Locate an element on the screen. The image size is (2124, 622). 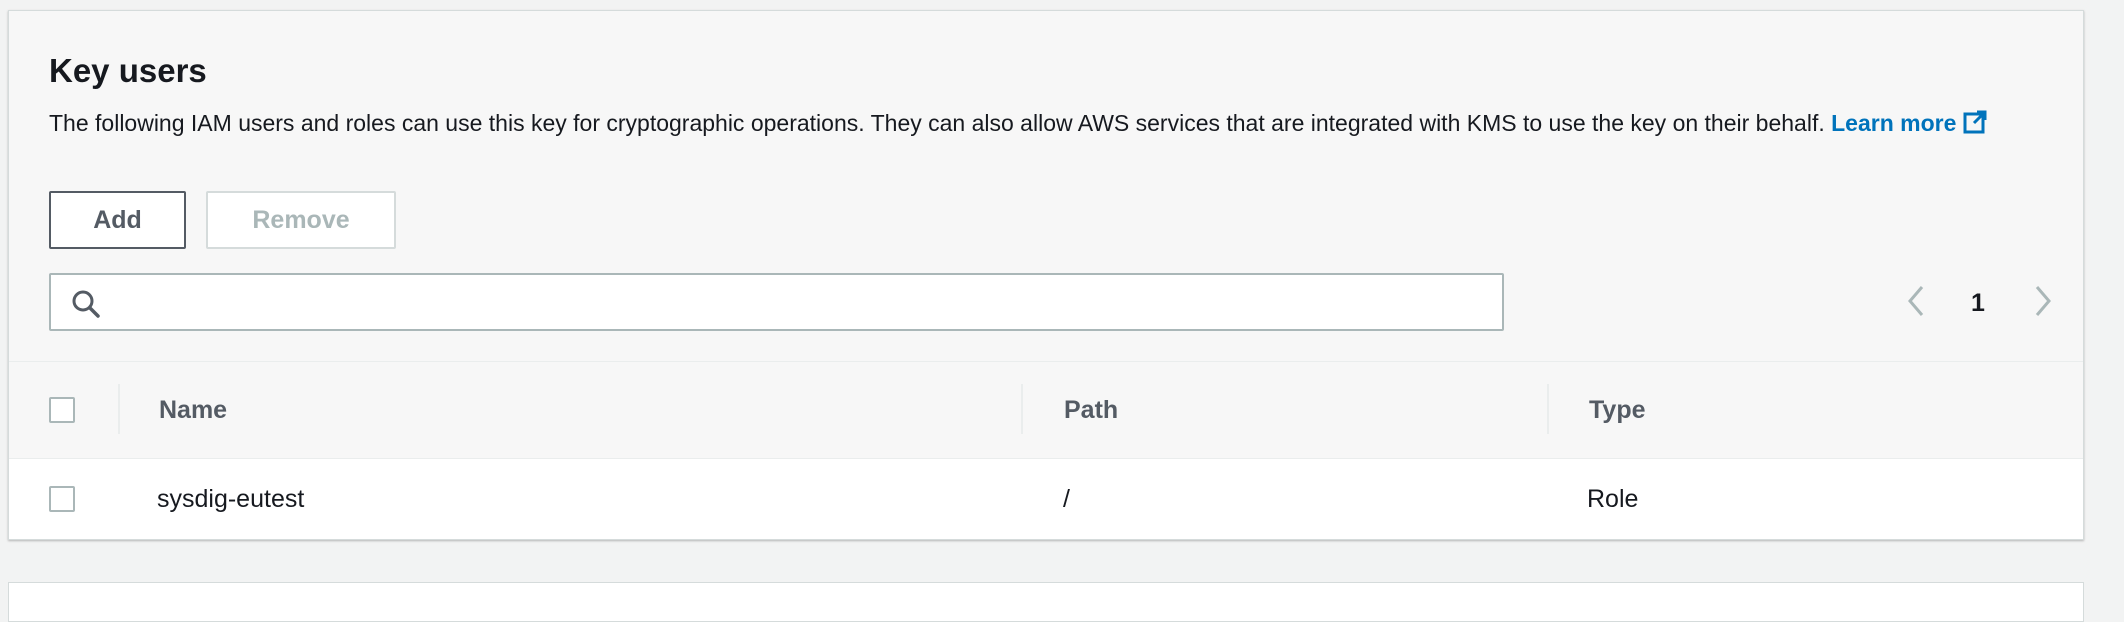
learn-more-link: Learn more is located at coordinates (1909, 123).